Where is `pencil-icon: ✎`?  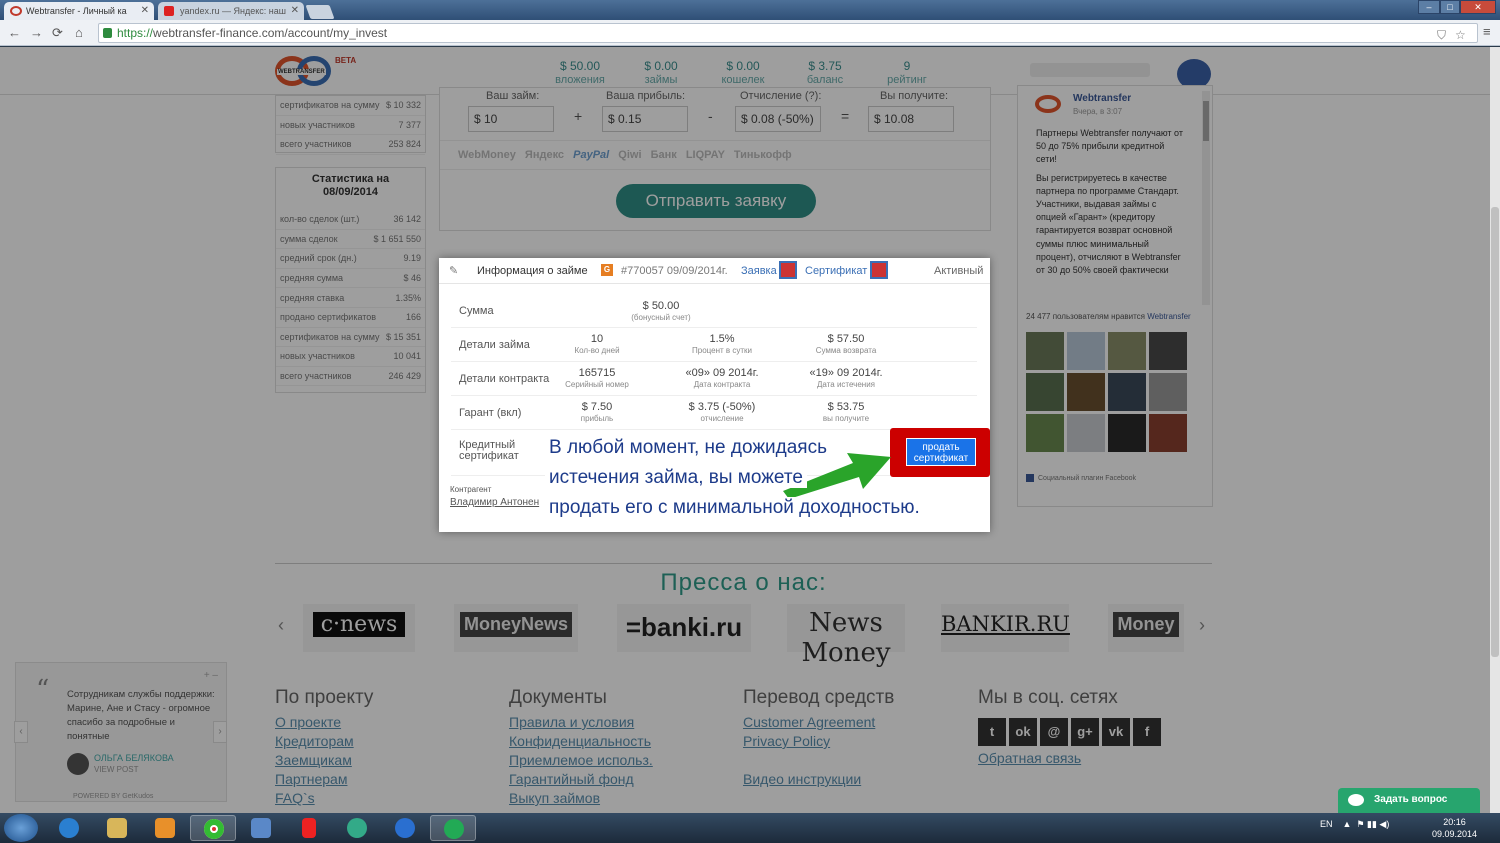 pencil-icon: ✎ is located at coordinates (453, 270).